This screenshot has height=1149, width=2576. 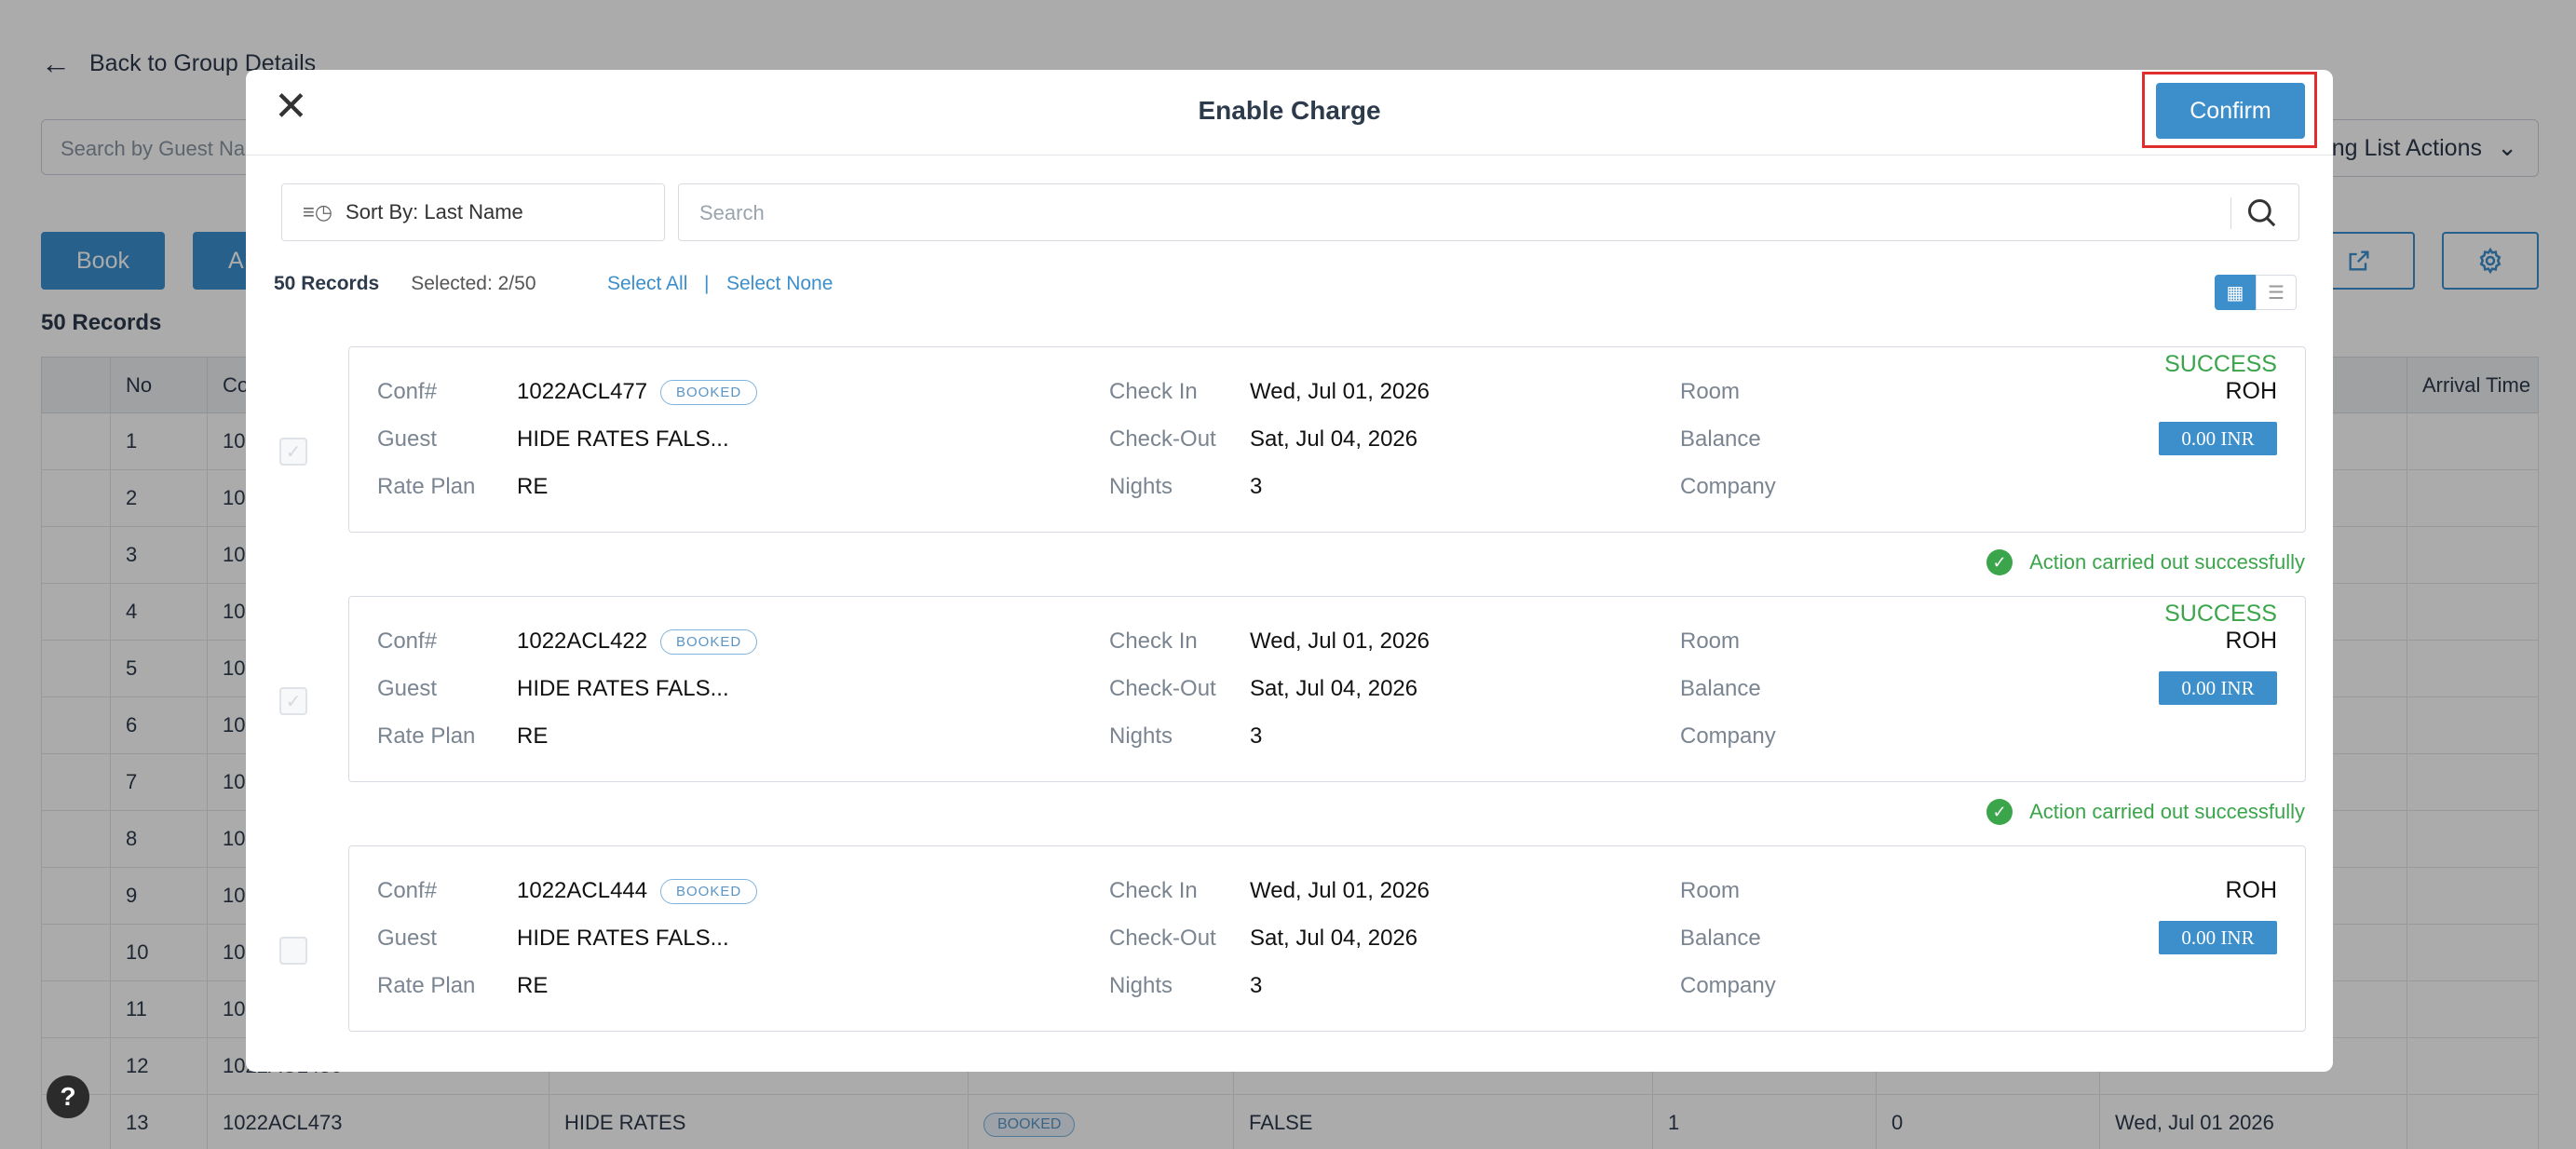 I want to click on sort-icon: ≡◷, so click(x=318, y=212).